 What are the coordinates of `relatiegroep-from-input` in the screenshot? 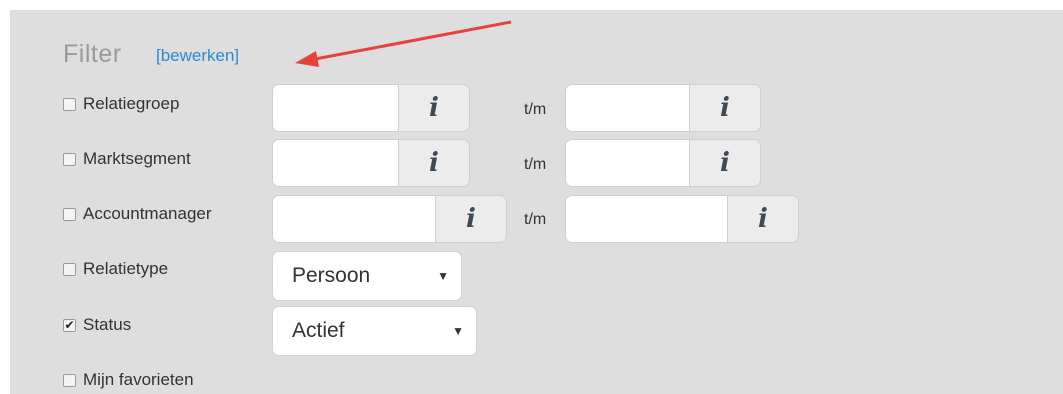 It's located at (335, 108).